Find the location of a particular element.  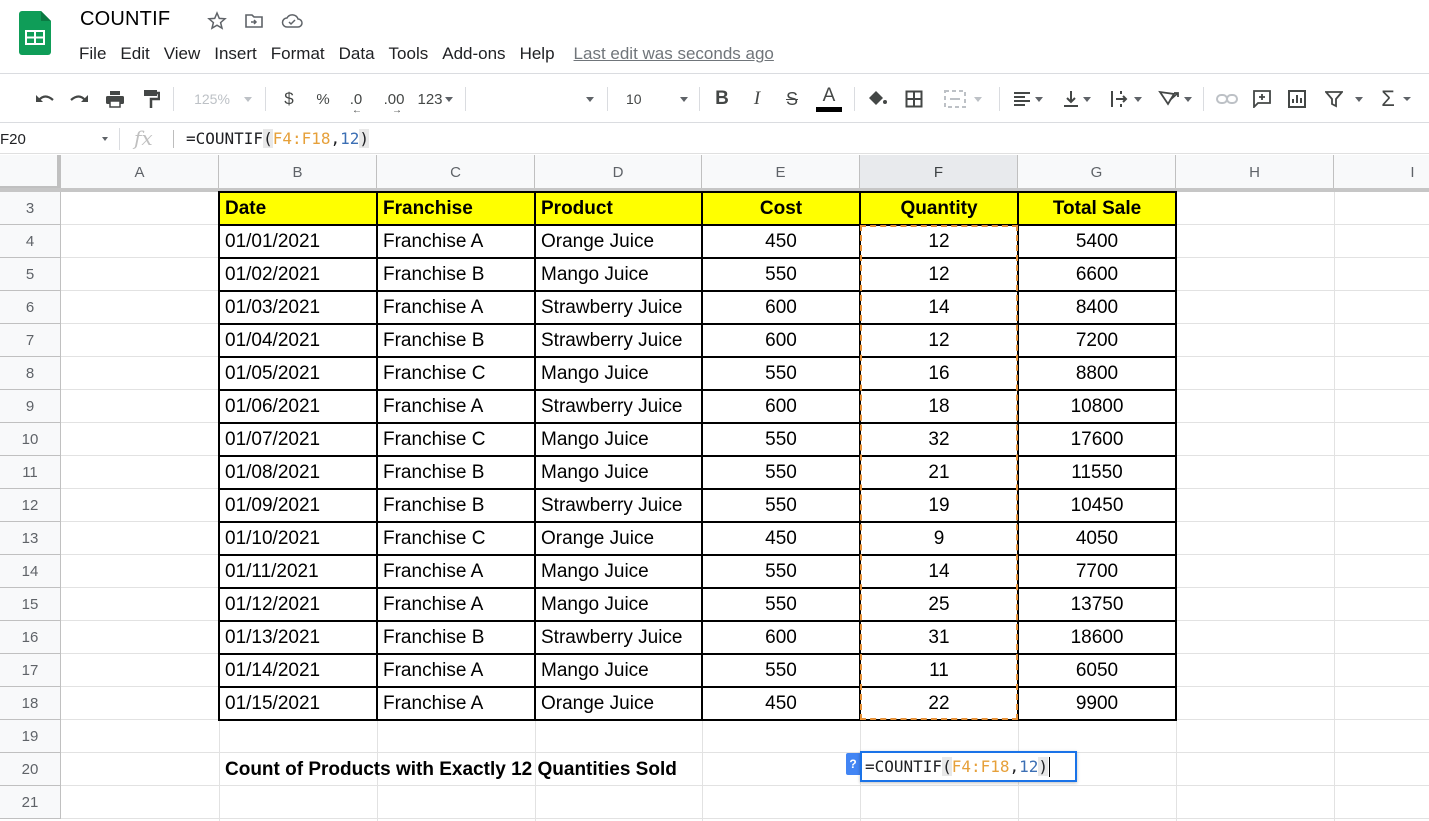

row-header-19: 19 is located at coordinates (30, 736).